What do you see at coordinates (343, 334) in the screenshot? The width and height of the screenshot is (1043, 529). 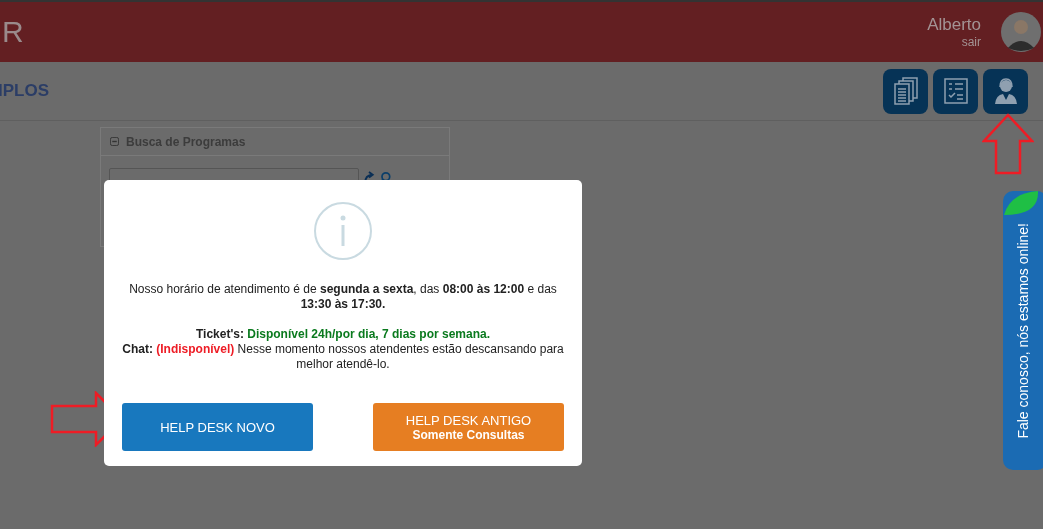 I see `notice-text: Ticket's: Disponível 24h/por dia, 7 dias por semana.` at bounding box center [343, 334].